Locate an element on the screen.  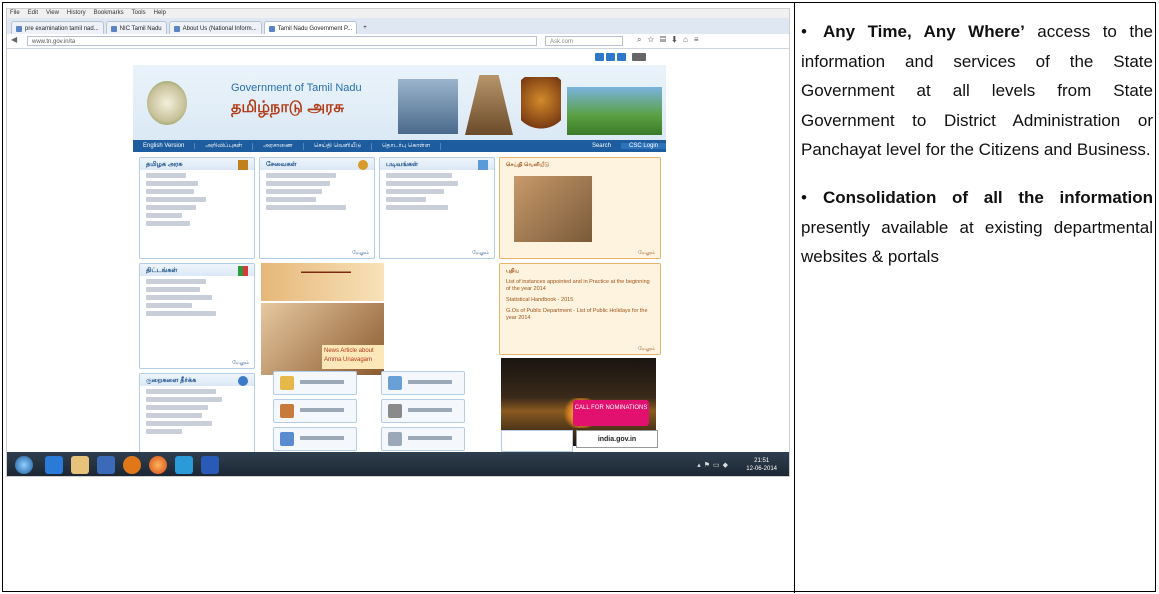
new-item: Statistical Handbook - 2015 is located at coordinates (580, 300).